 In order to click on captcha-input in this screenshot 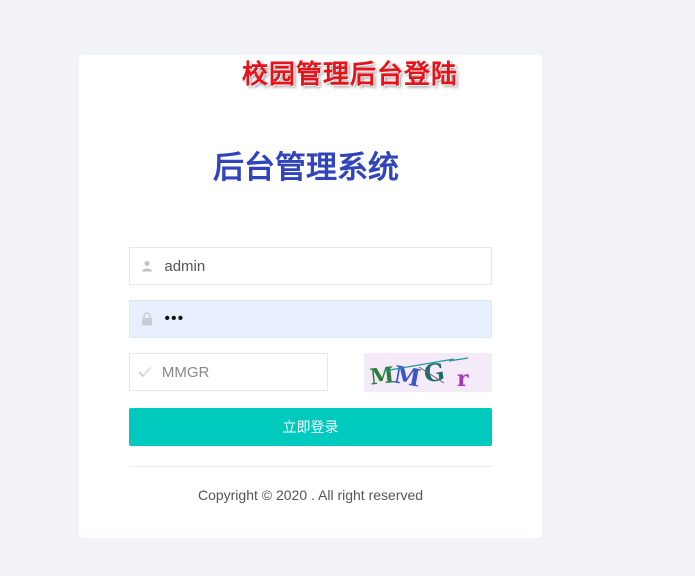, I will do `click(244, 372)`.